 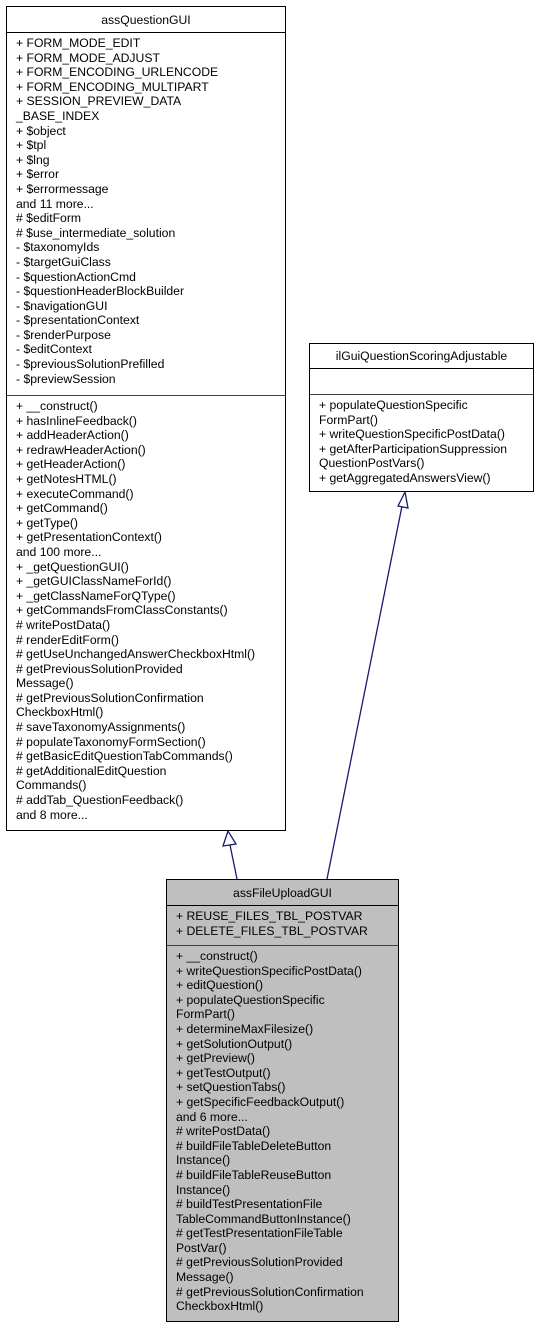 What do you see at coordinates (101, 727) in the screenshot?
I see `method-entry: # saveTaxonomyAssignments()` at bounding box center [101, 727].